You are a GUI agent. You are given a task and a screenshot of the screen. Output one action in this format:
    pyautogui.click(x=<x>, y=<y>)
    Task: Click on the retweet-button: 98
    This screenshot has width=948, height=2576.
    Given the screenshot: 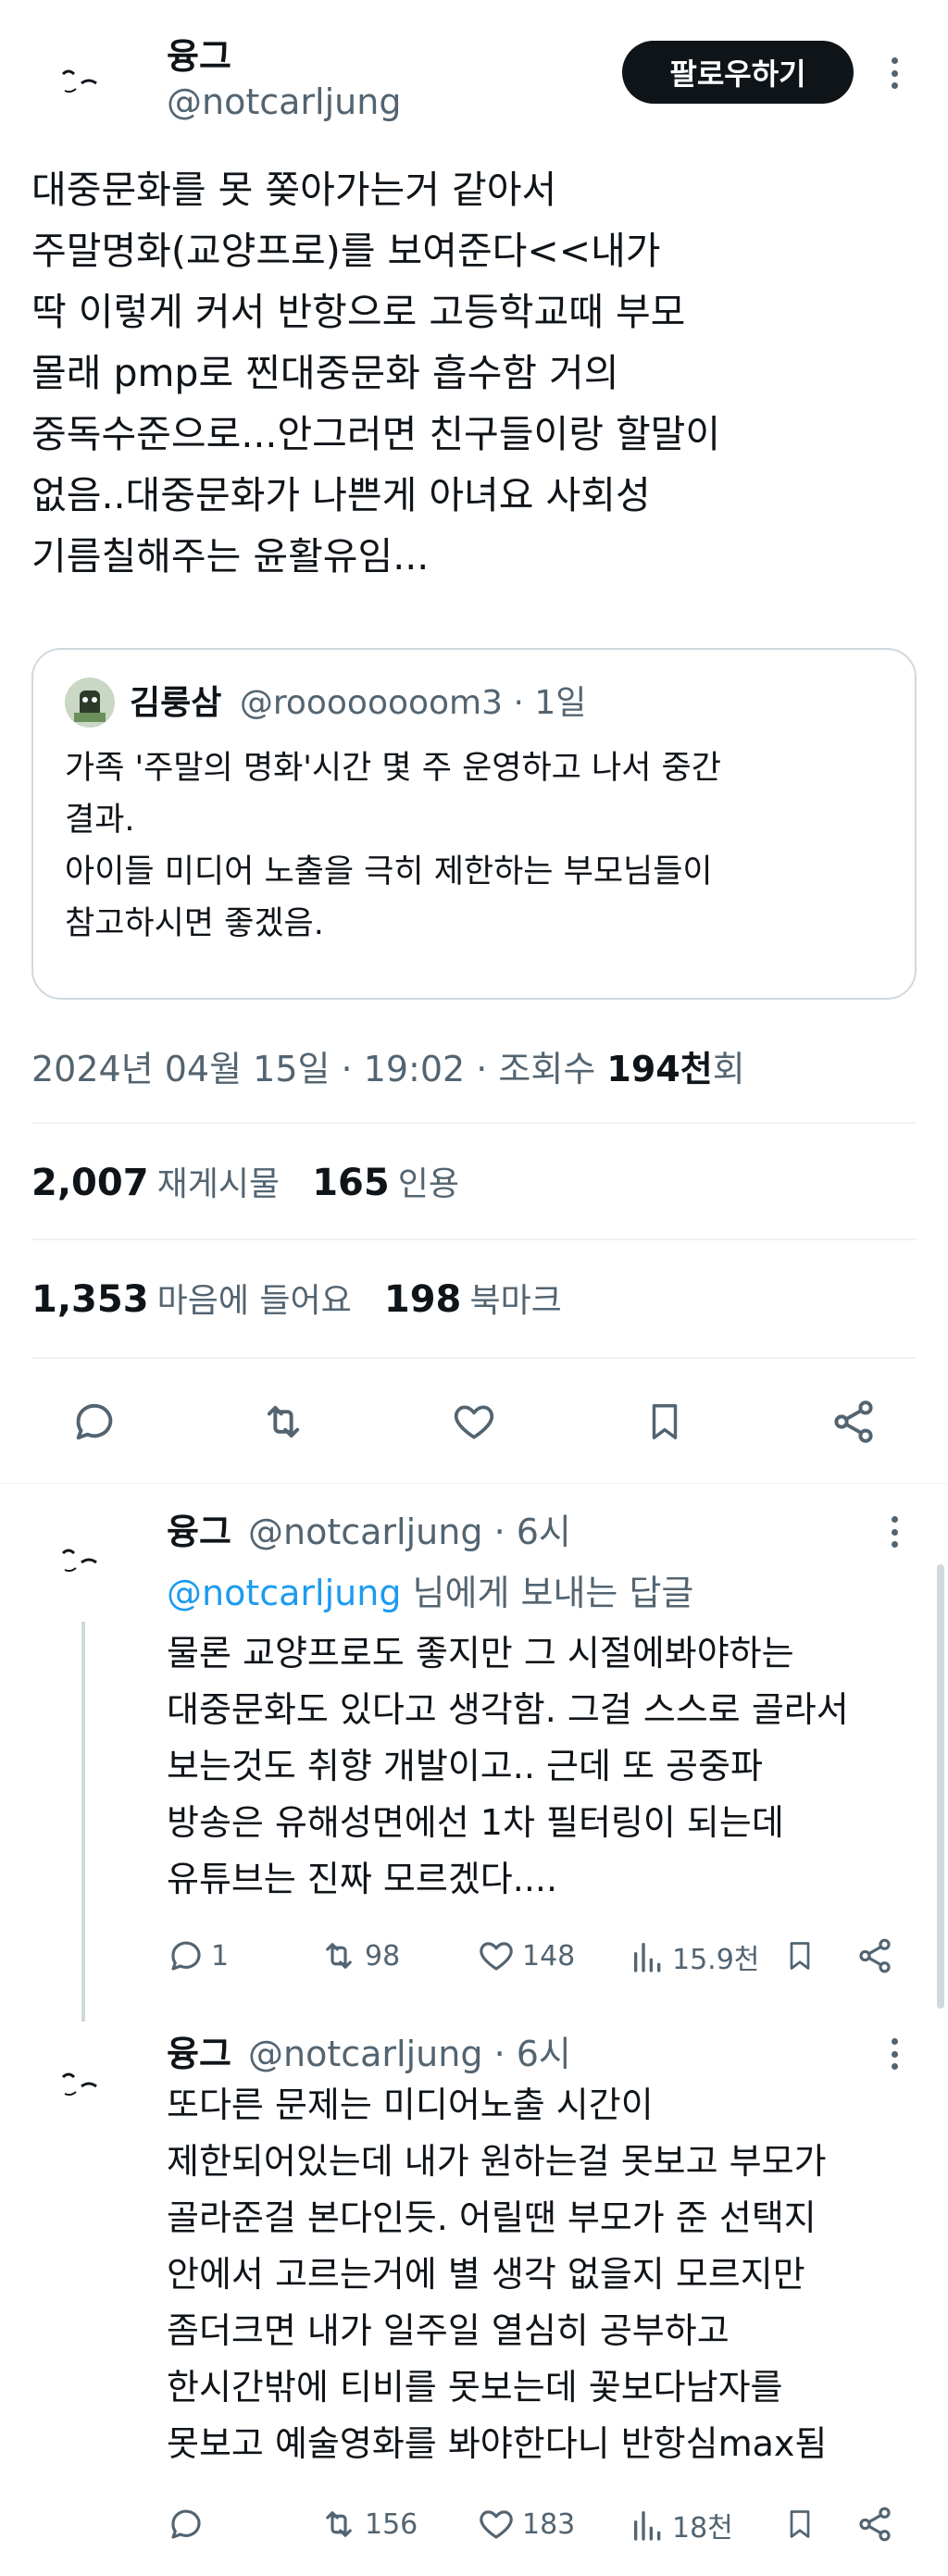 What is the action you would take?
    pyautogui.click(x=359, y=1955)
    